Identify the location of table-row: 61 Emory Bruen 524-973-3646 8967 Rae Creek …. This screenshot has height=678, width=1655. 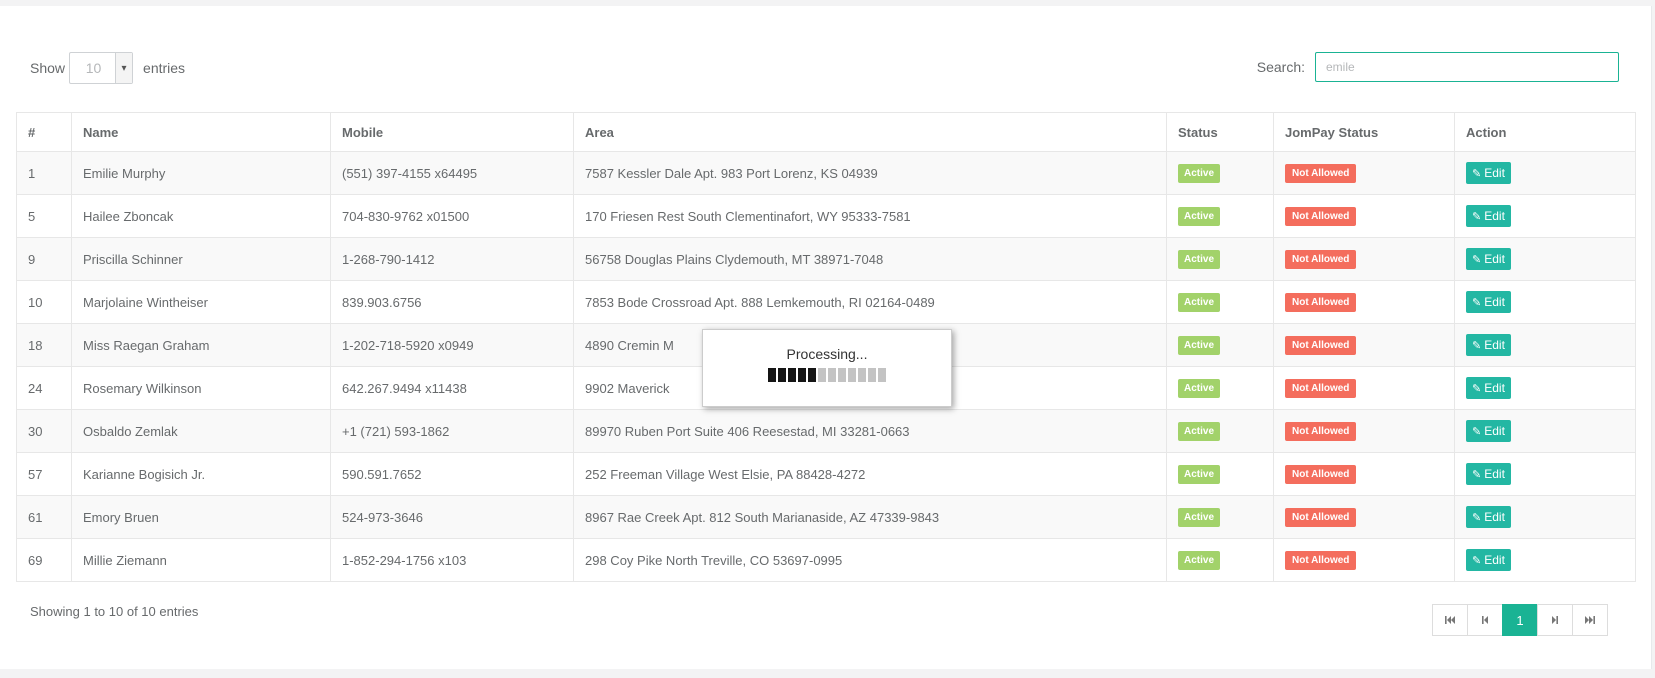
(826, 517).